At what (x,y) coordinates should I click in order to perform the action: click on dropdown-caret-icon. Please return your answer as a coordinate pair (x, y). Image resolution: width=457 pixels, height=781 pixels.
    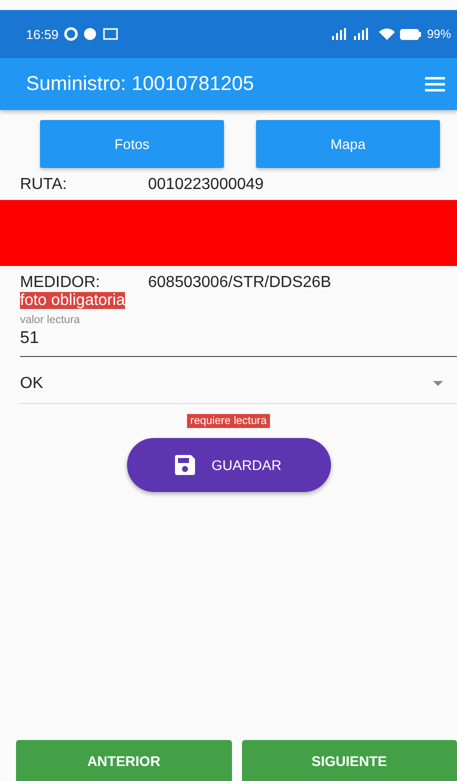
    Looking at the image, I should click on (438, 384).